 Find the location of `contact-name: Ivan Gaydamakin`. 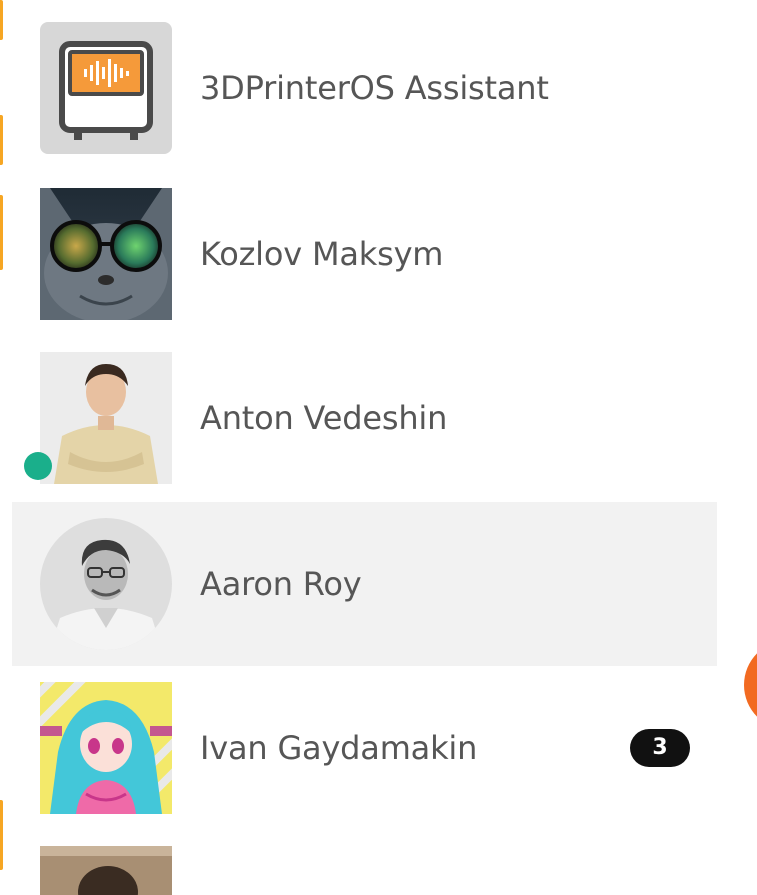

contact-name: Ivan Gaydamakin is located at coordinates (339, 748).